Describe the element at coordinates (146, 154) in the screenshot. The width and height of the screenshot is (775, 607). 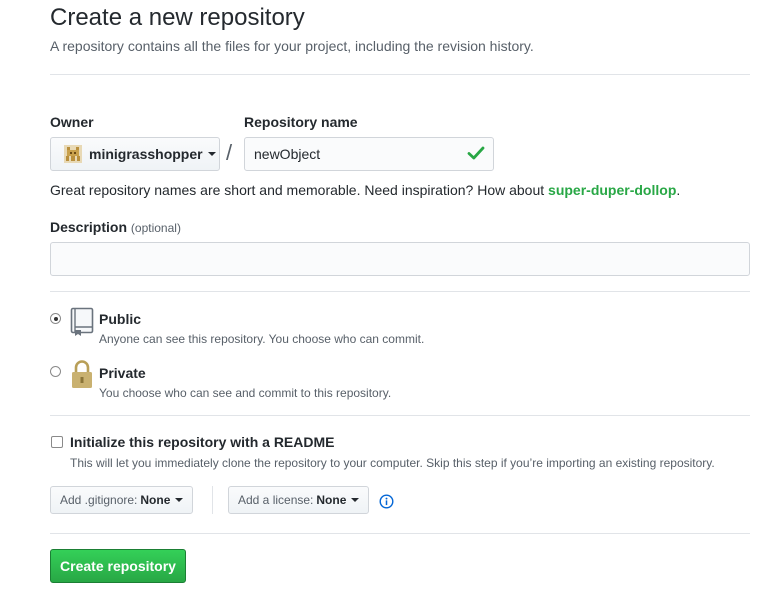
I see `owner-name: minigrasshopper` at that location.